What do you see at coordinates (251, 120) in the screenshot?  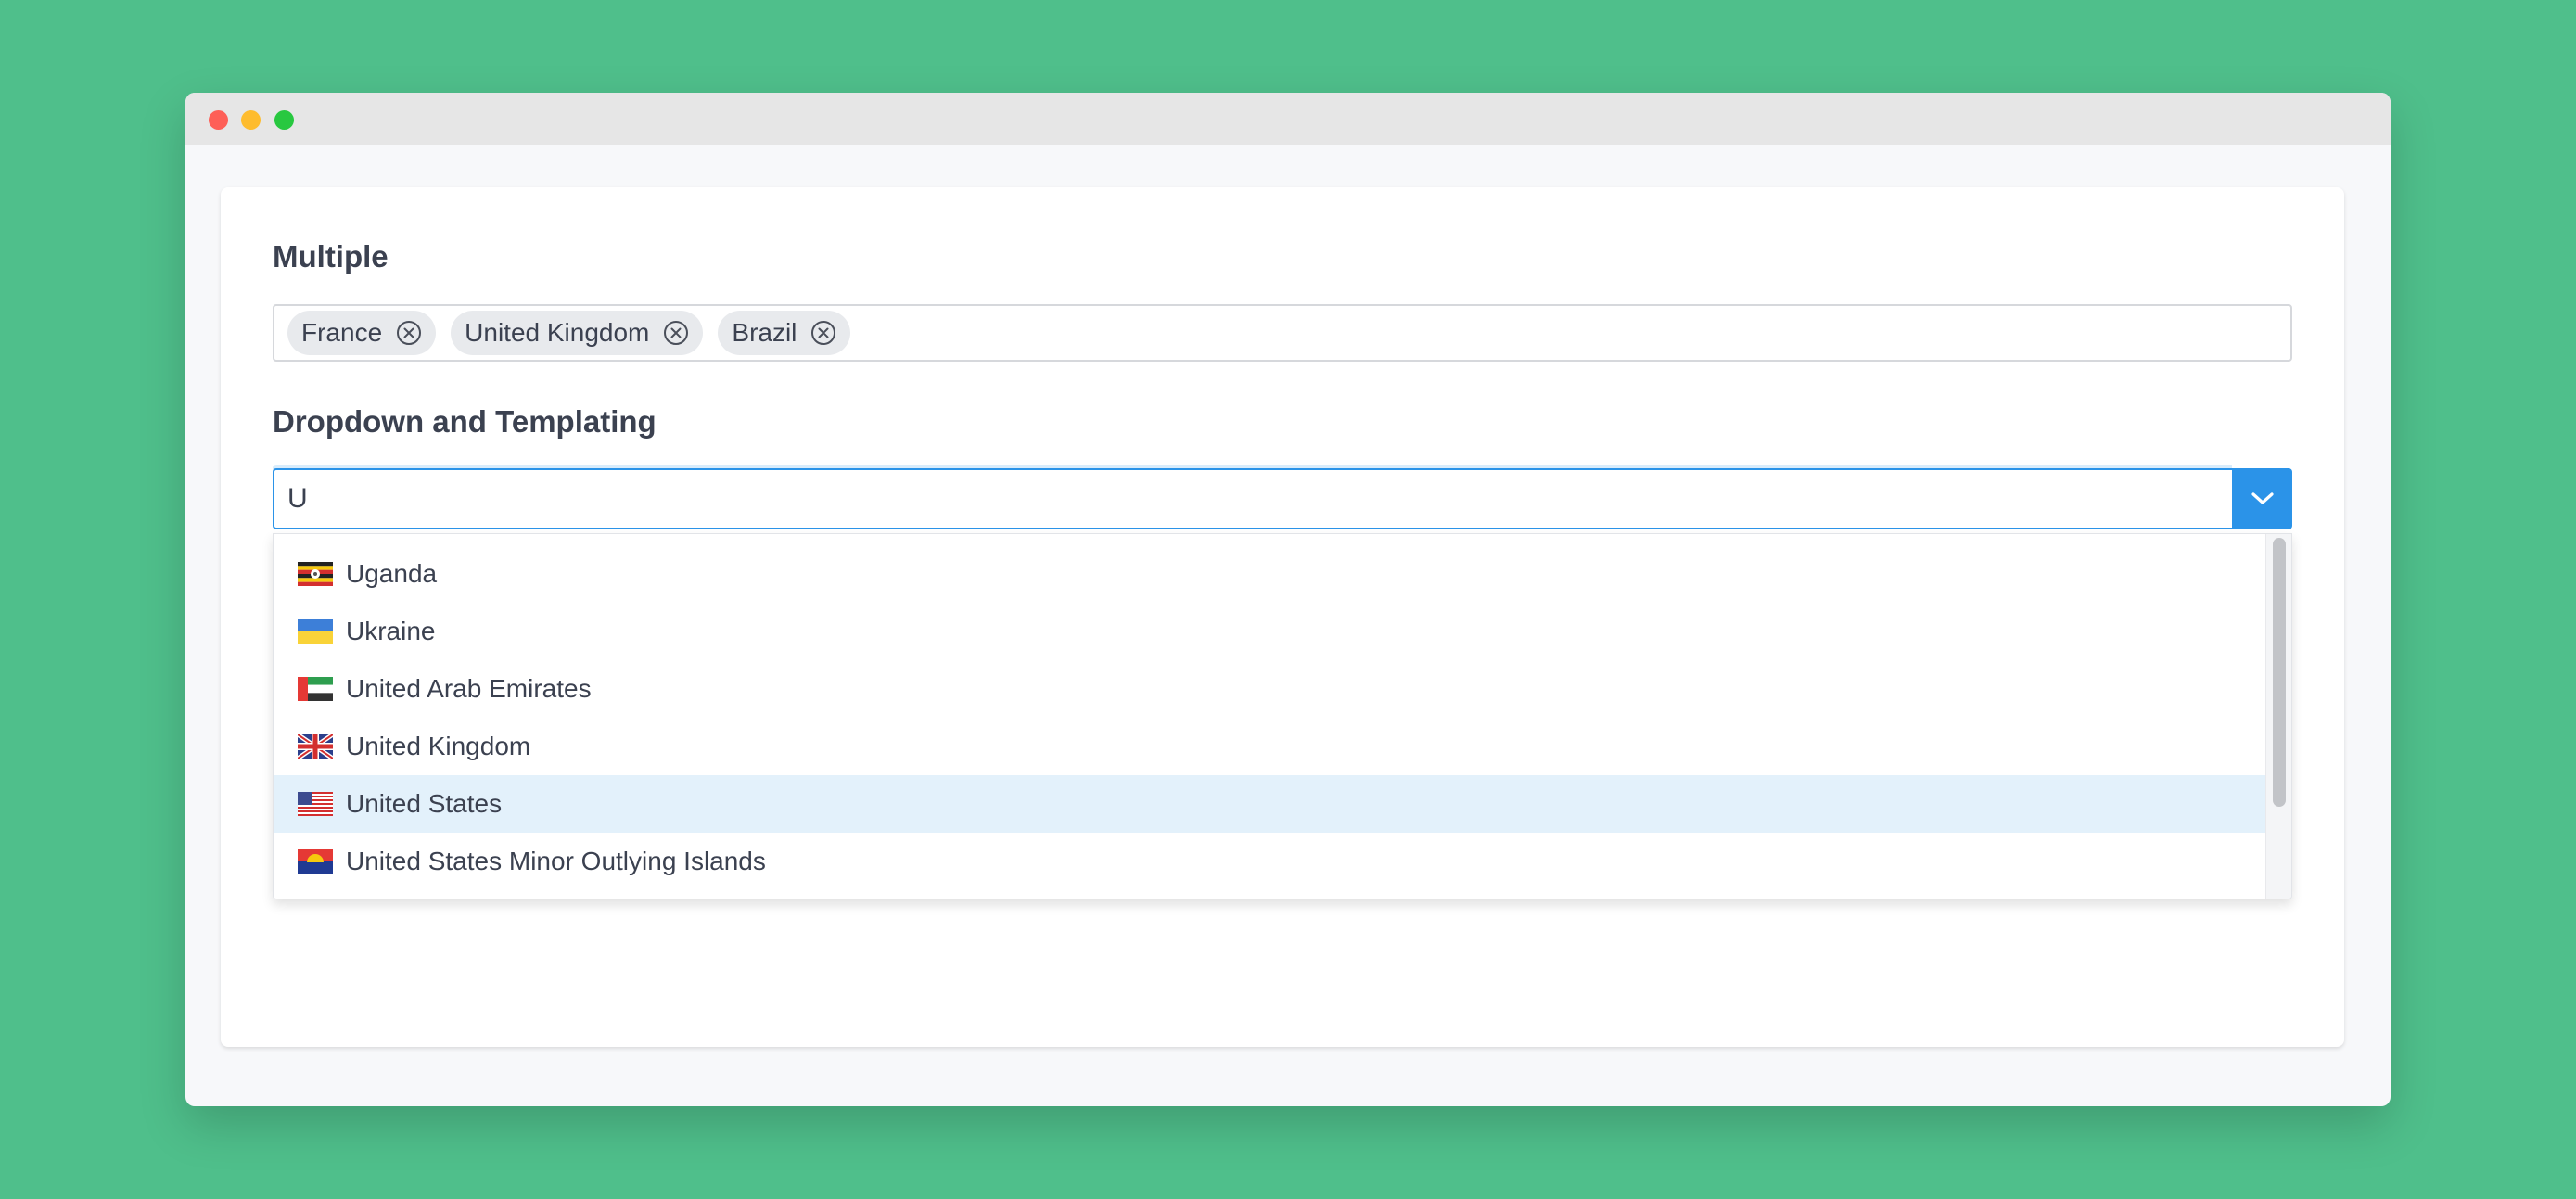 I see `minimize-window-button` at bounding box center [251, 120].